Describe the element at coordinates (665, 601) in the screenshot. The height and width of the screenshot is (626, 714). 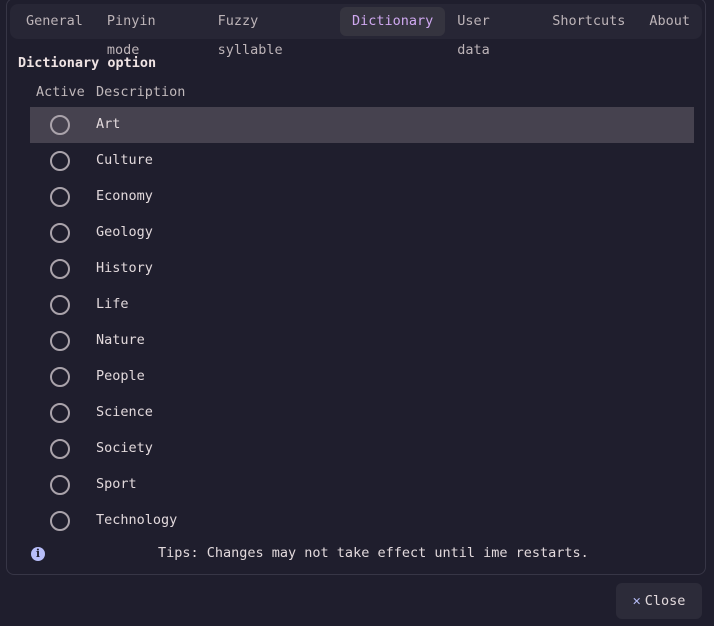
I see `close-label: Close` at that location.